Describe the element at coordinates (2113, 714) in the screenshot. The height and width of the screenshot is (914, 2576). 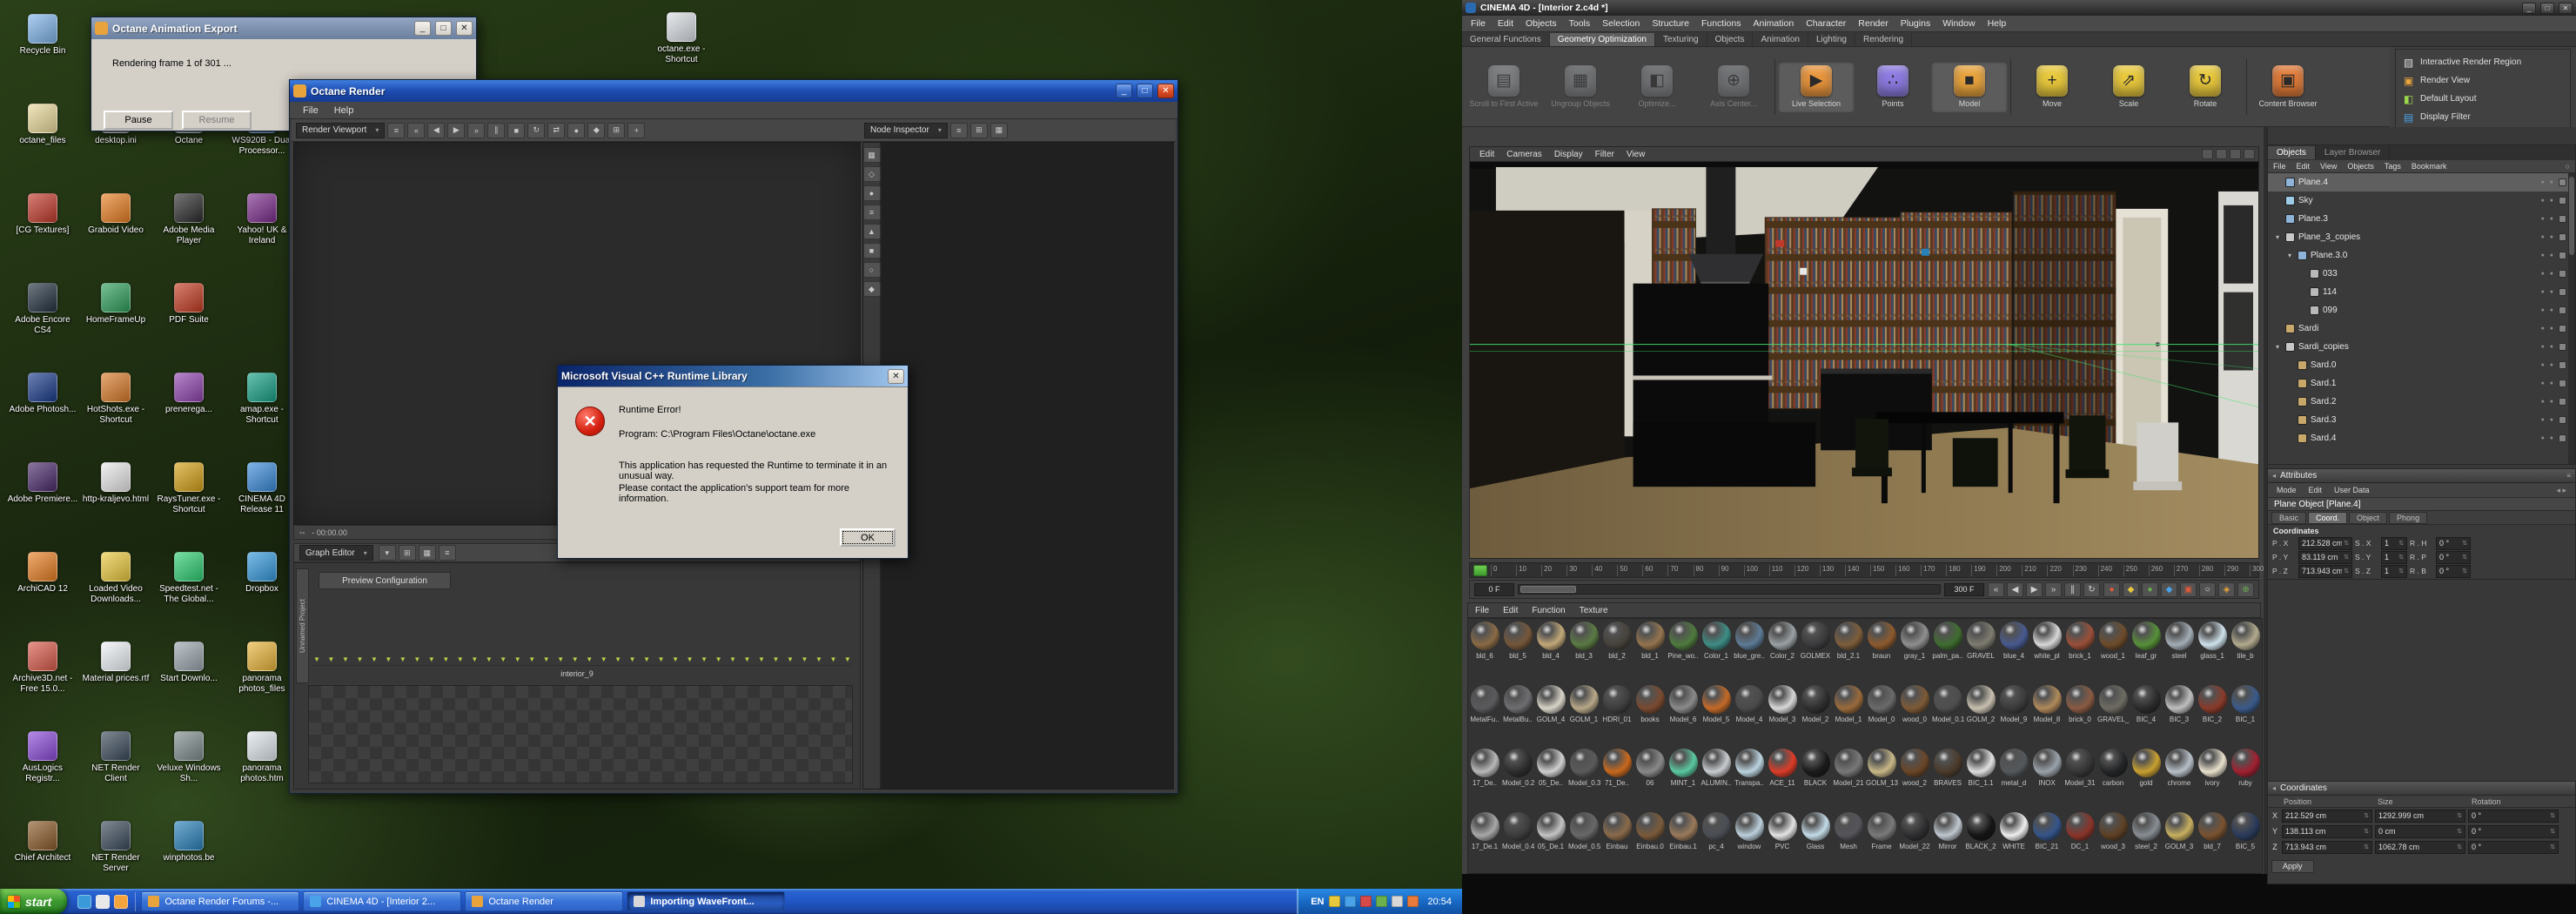
I see `material-swatch: GRAVEL_2` at that location.